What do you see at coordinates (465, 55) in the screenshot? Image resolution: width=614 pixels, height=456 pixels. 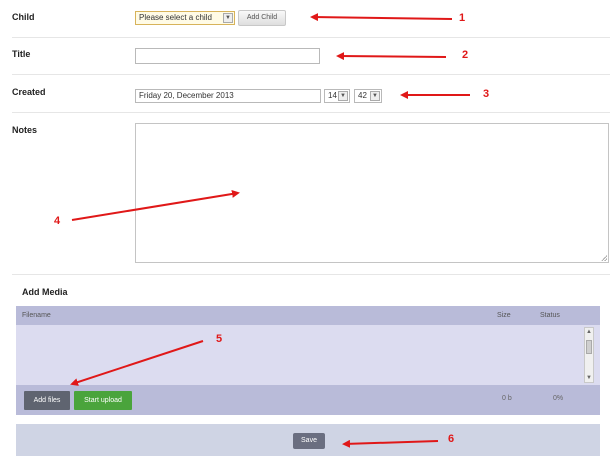 I see `annotation-number: 2` at bounding box center [465, 55].